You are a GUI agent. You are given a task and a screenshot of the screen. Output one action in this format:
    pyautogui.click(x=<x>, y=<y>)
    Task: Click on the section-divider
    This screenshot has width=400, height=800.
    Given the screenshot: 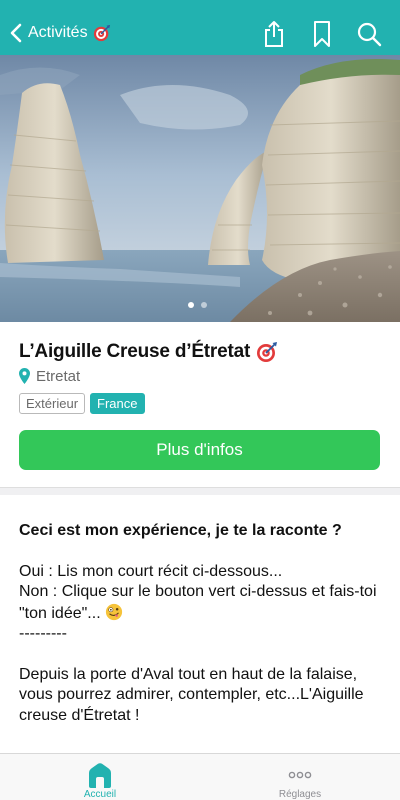 What is the action you would take?
    pyautogui.click(x=200, y=491)
    